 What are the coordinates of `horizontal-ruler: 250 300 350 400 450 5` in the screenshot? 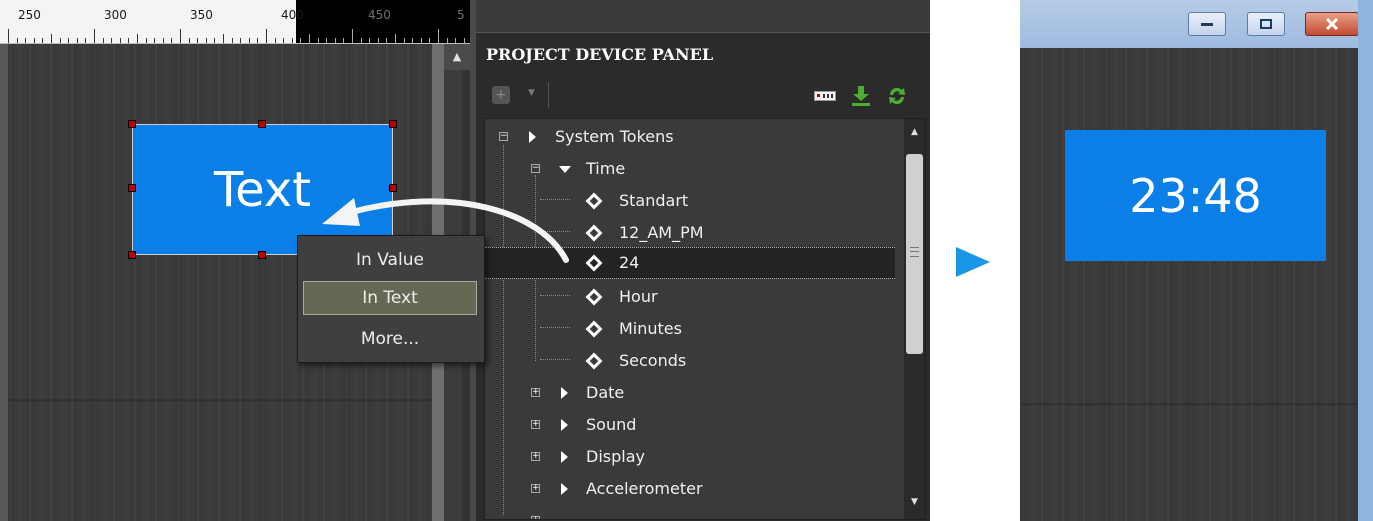 It's located at (235, 22).